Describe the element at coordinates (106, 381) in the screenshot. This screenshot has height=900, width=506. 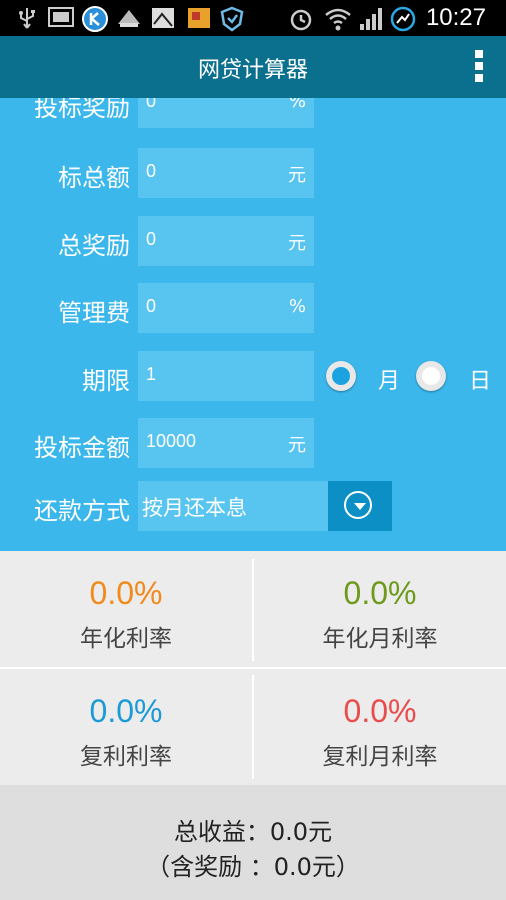
I see `term-label: 期限` at that location.